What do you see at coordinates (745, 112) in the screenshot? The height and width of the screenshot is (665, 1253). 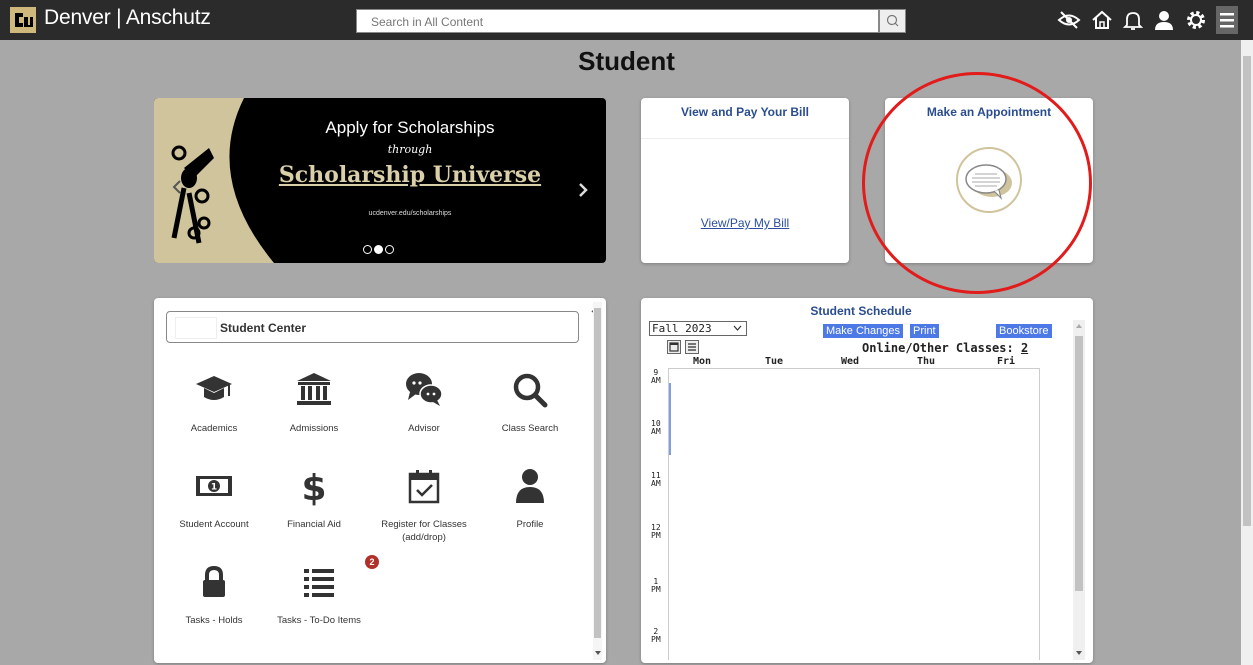 I see `bill-tile-title: View and Pay Your Bill` at bounding box center [745, 112].